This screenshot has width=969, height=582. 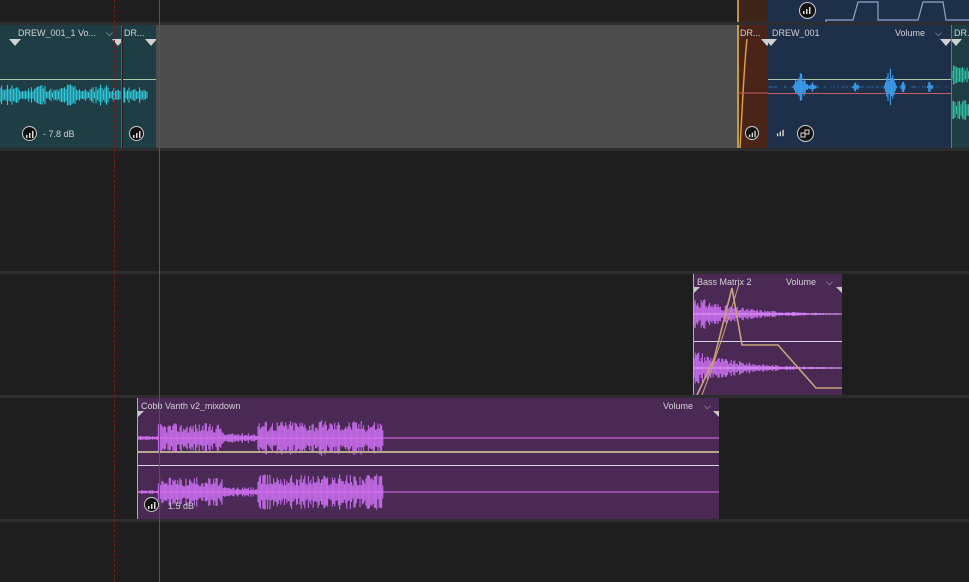 I want to click on clip-gain-readout: 1.5 dB, so click(x=181, y=506).